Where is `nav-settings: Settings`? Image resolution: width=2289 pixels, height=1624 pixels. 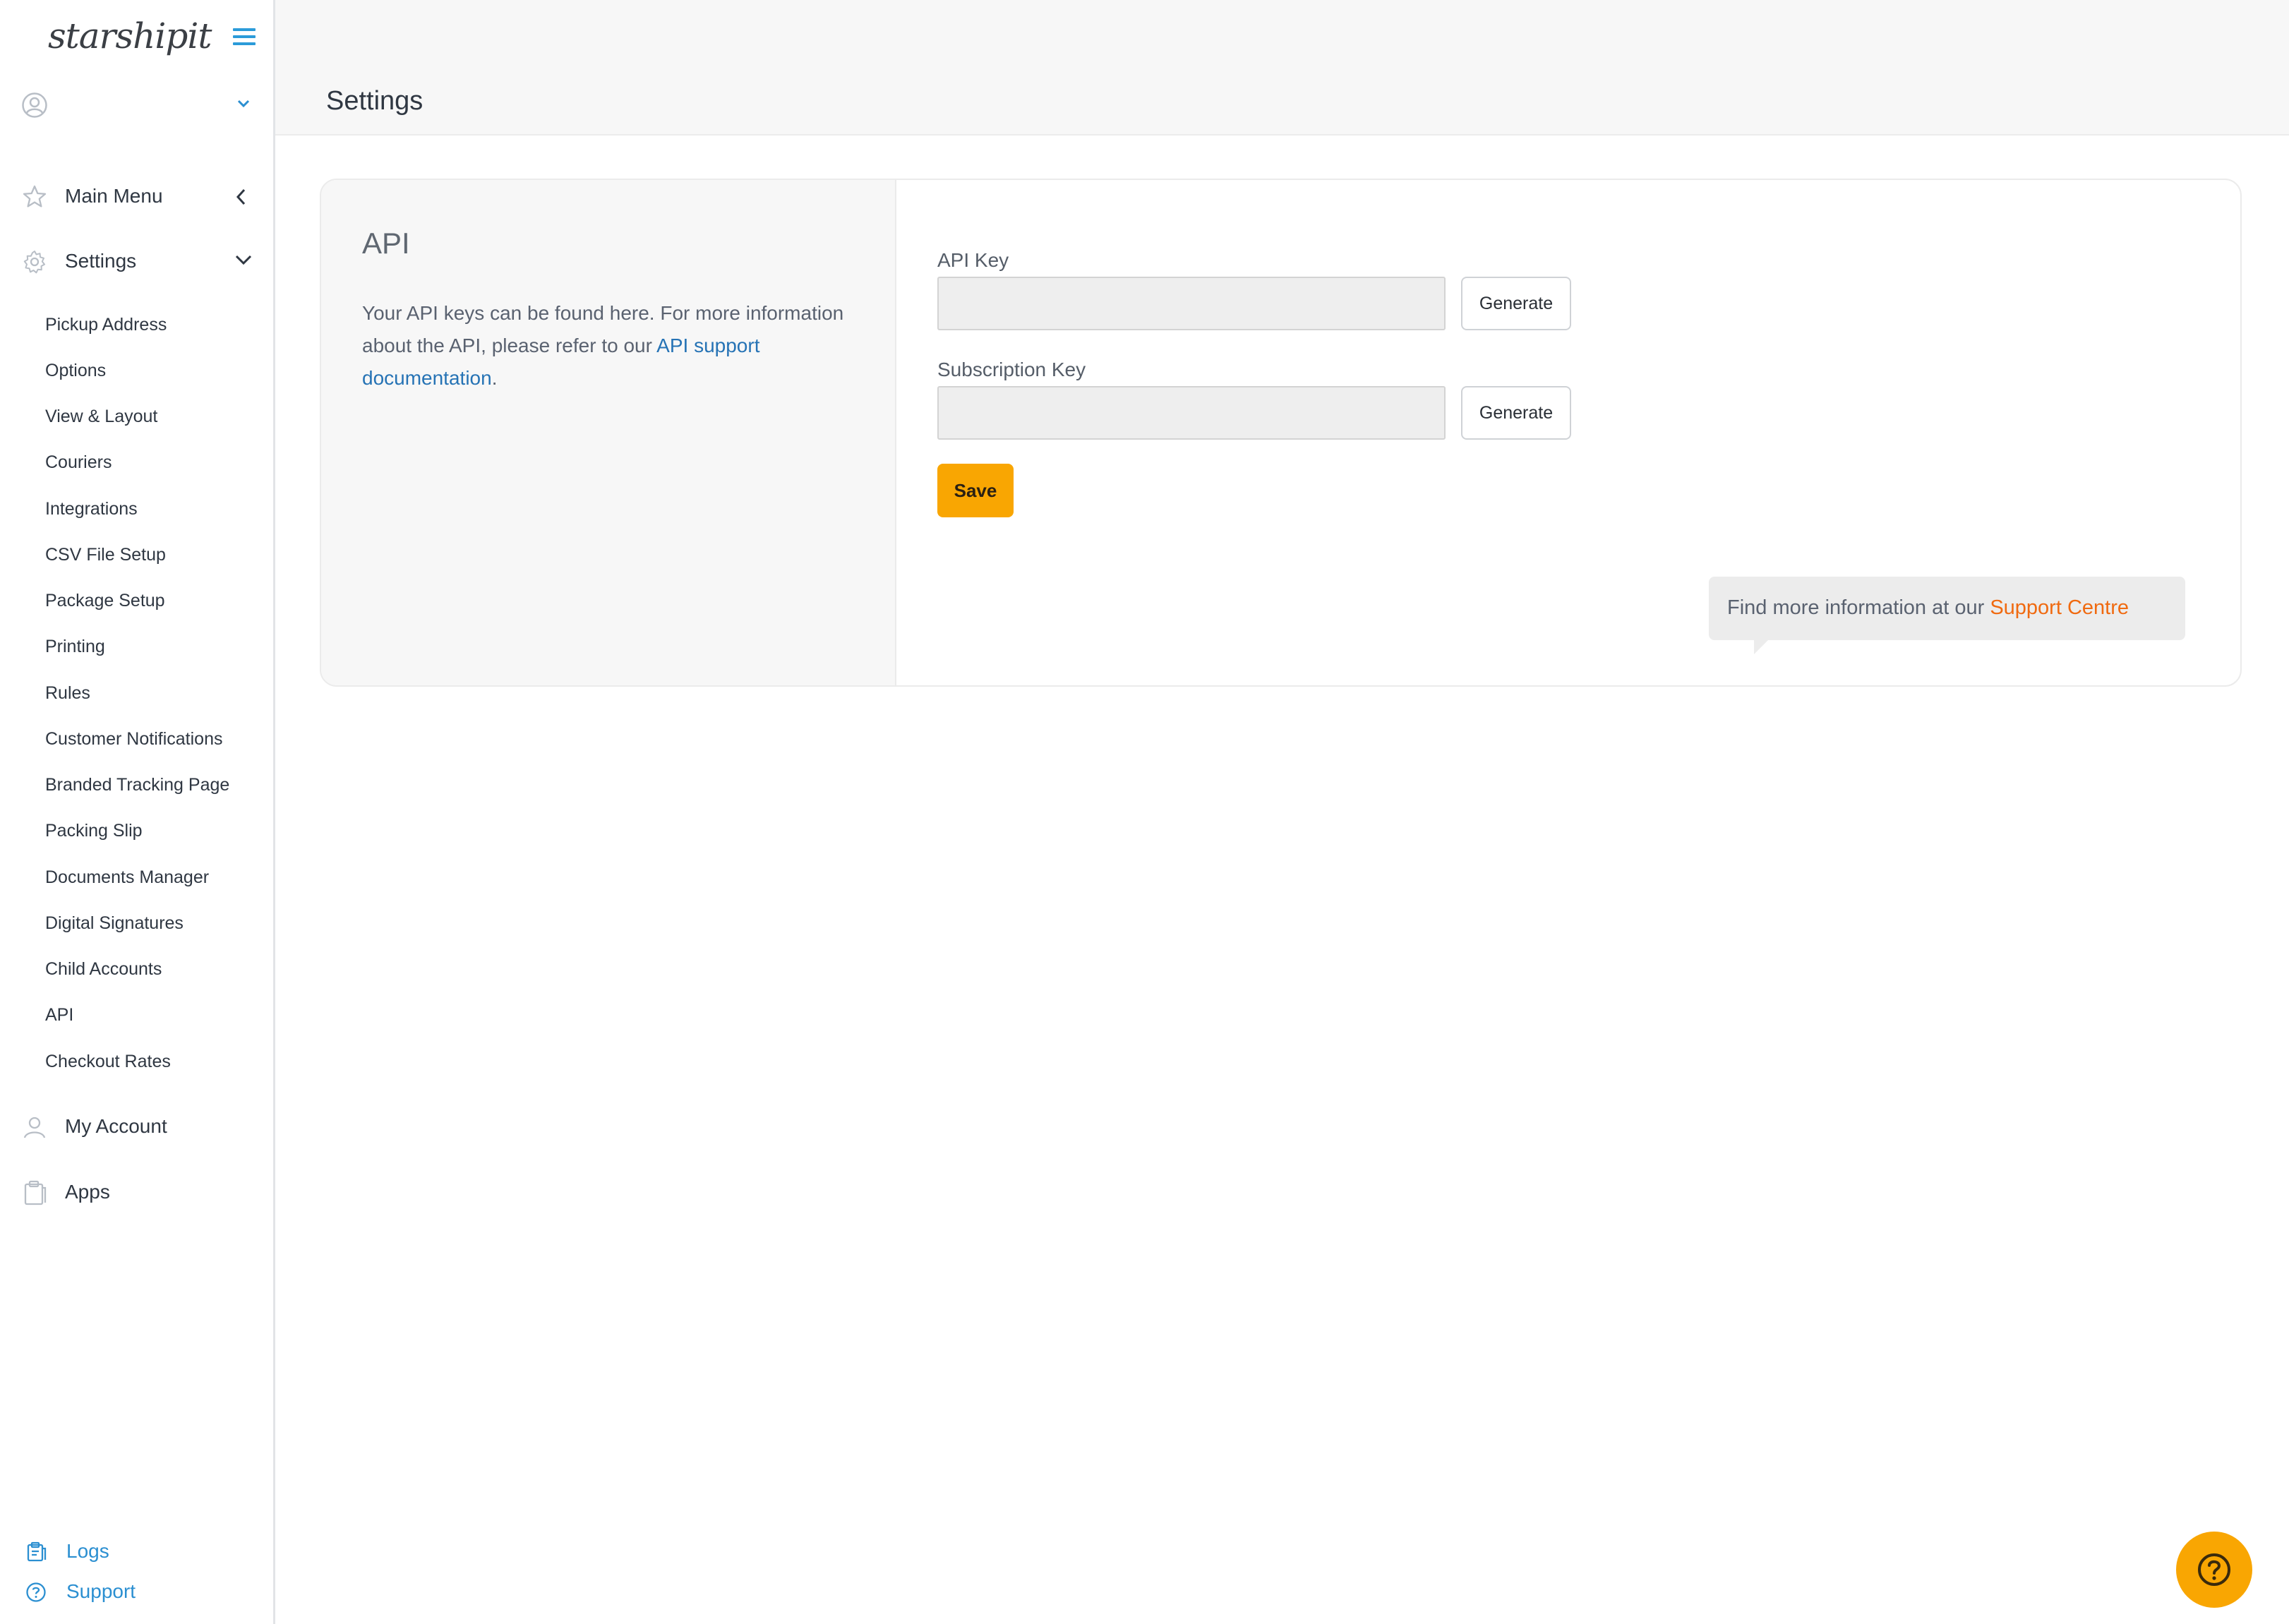
nav-settings: Settings is located at coordinates (141, 262).